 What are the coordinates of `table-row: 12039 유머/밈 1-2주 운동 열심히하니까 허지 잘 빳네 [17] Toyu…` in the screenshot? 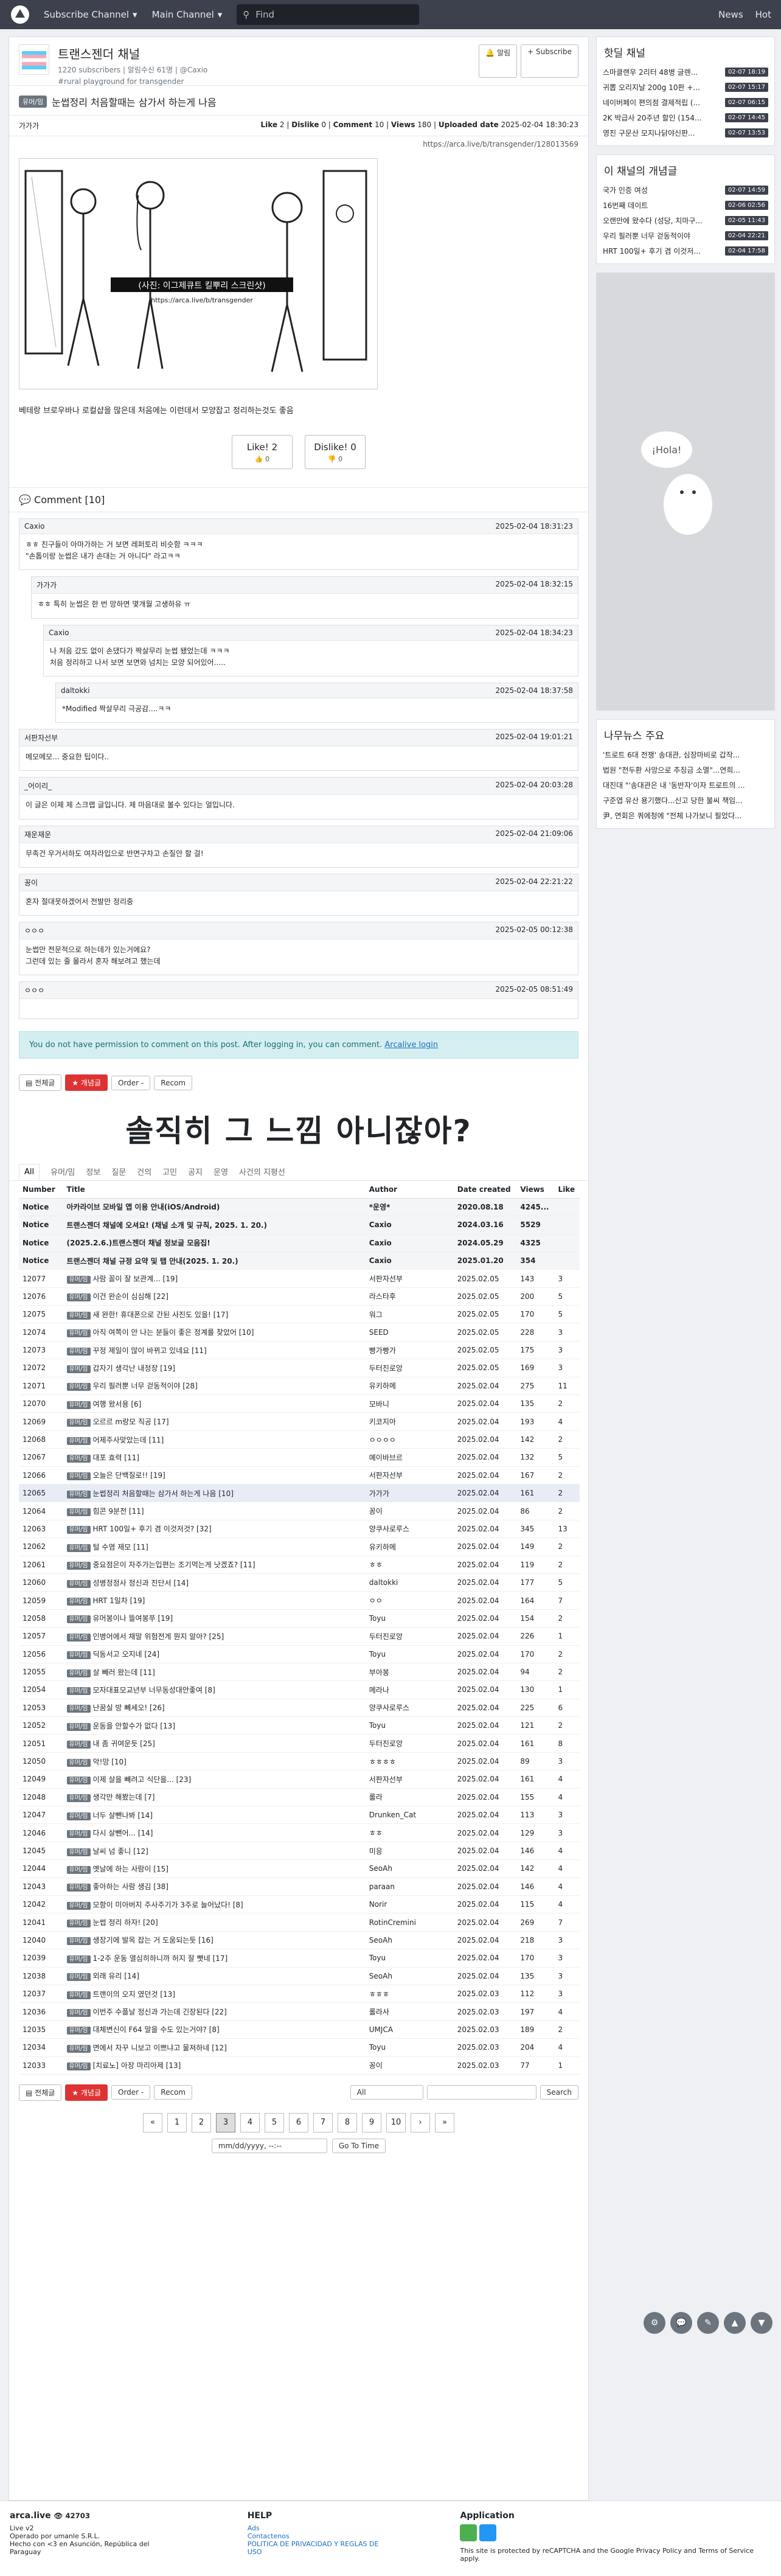 It's located at (300, 1958).